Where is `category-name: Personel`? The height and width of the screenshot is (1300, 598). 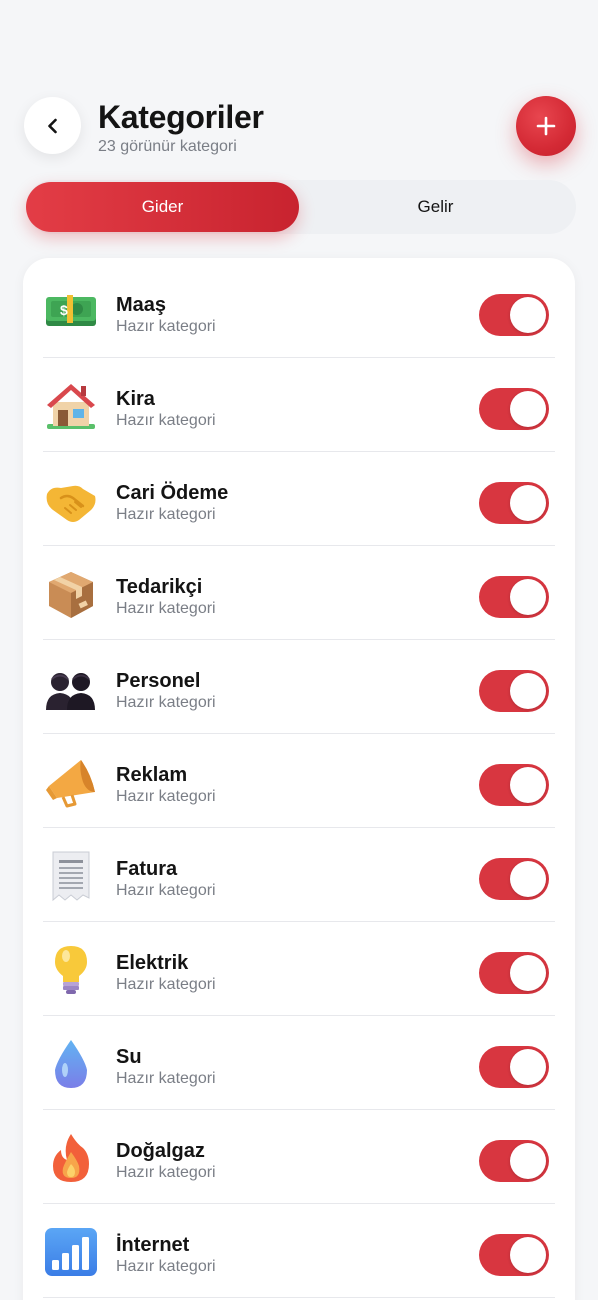 category-name: Personel is located at coordinates (158, 681).